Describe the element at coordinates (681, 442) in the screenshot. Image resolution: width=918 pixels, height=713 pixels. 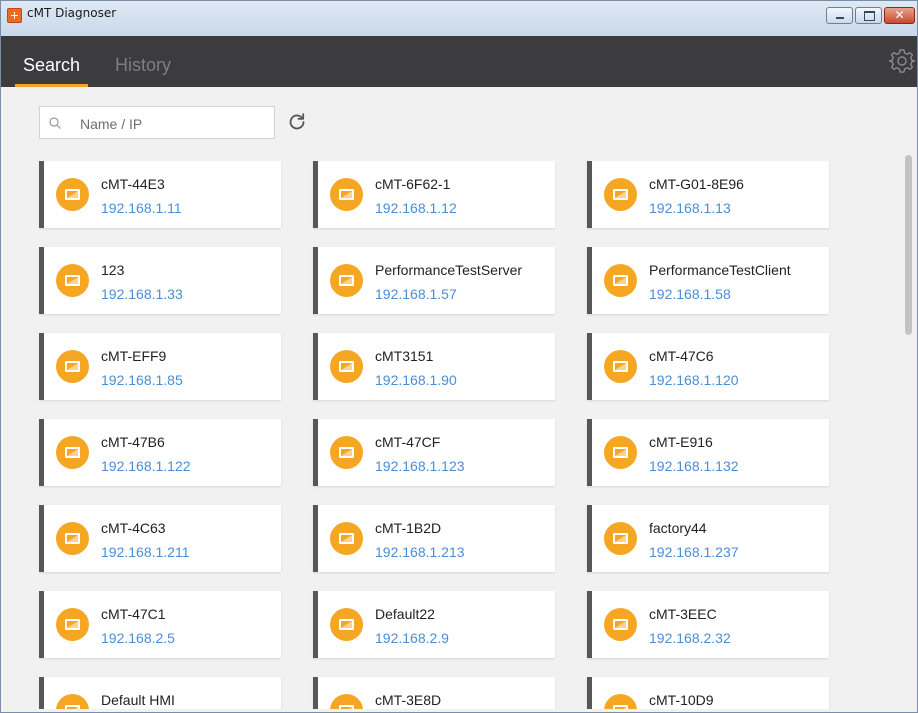
I see `device-name: cMT-E916` at that location.